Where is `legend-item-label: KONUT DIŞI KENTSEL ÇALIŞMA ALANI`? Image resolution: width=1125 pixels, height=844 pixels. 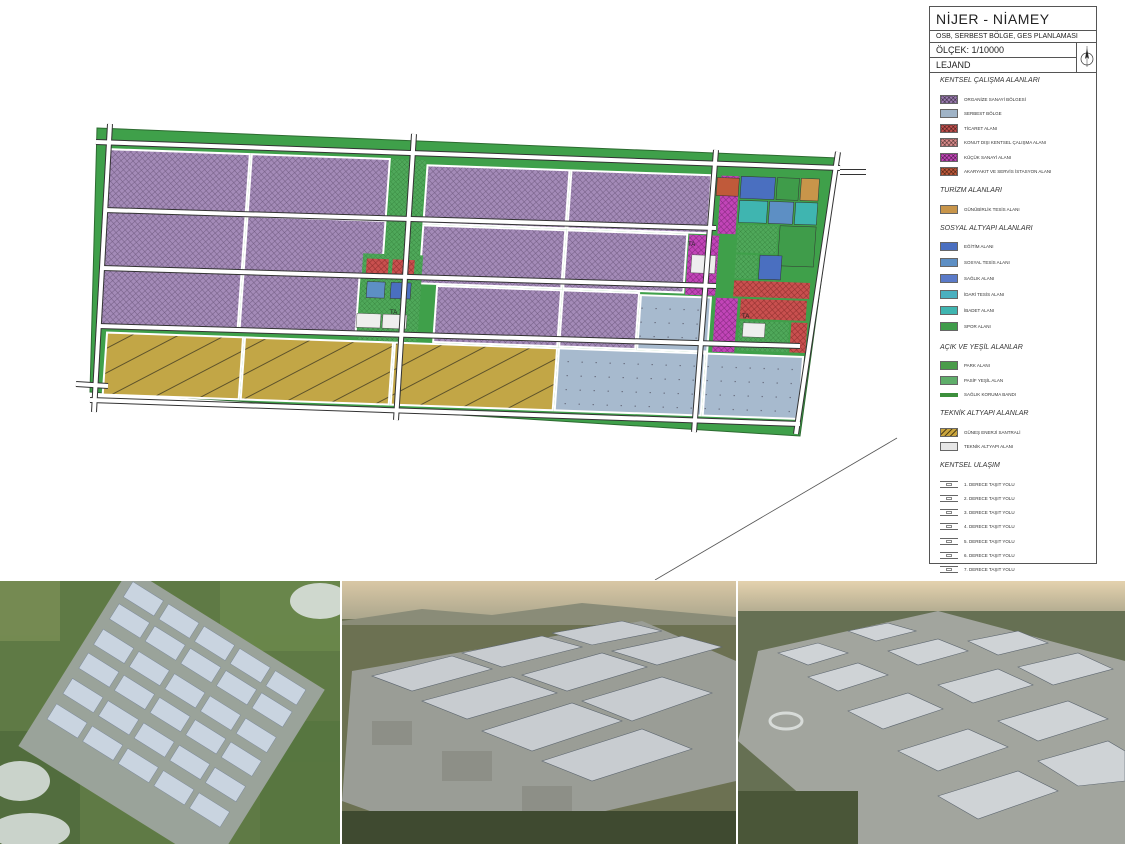 legend-item-label: KONUT DIŞI KENTSEL ÇALIŞMA ALANI is located at coordinates (1005, 142).